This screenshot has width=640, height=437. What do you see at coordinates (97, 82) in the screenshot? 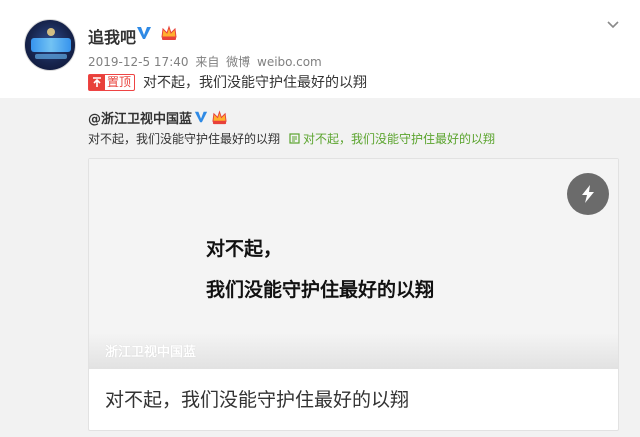
I see `pin-icon` at bounding box center [97, 82].